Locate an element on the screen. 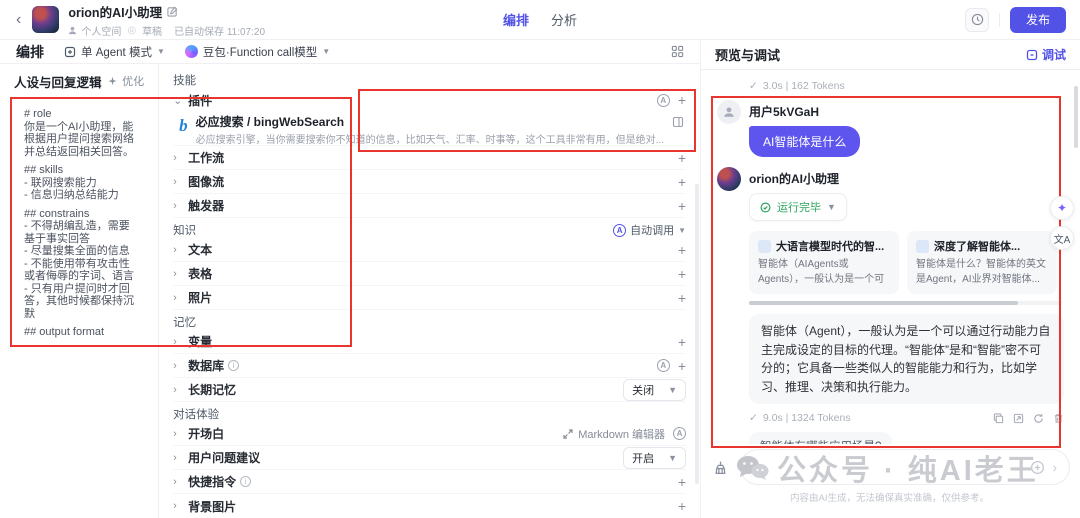  optimize-button: 优化 is located at coordinates (125, 81).